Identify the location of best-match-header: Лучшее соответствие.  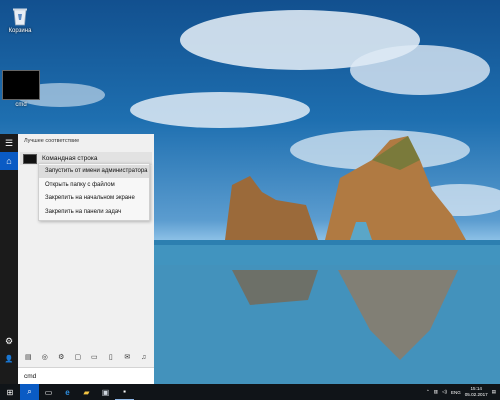
(52, 141).